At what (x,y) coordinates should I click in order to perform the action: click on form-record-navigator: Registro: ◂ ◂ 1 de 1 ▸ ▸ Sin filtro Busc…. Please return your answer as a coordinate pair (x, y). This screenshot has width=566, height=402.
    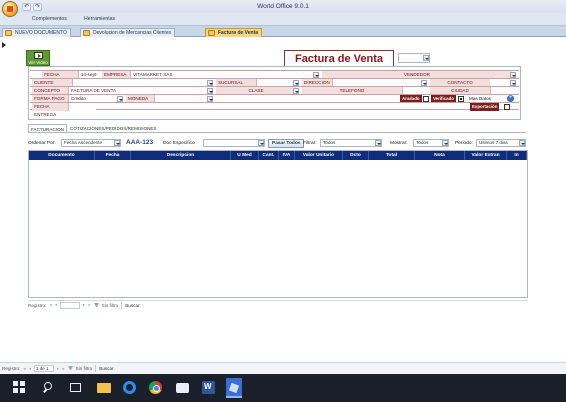
    Looking at the image, I should click on (283, 368).